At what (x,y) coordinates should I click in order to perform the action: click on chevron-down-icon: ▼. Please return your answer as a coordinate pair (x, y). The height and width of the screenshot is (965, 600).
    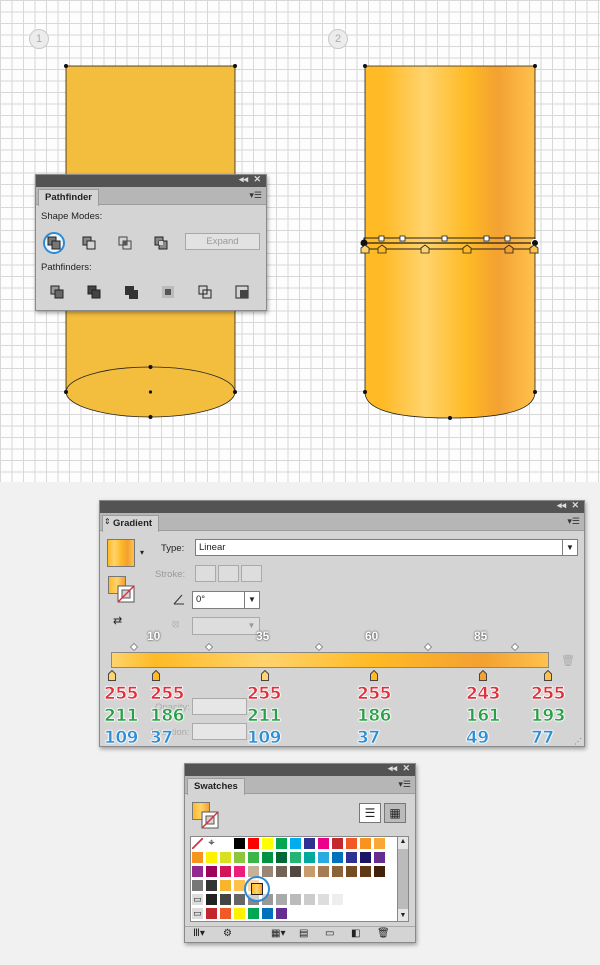
    Looking at the image, I should click on (251, 600).